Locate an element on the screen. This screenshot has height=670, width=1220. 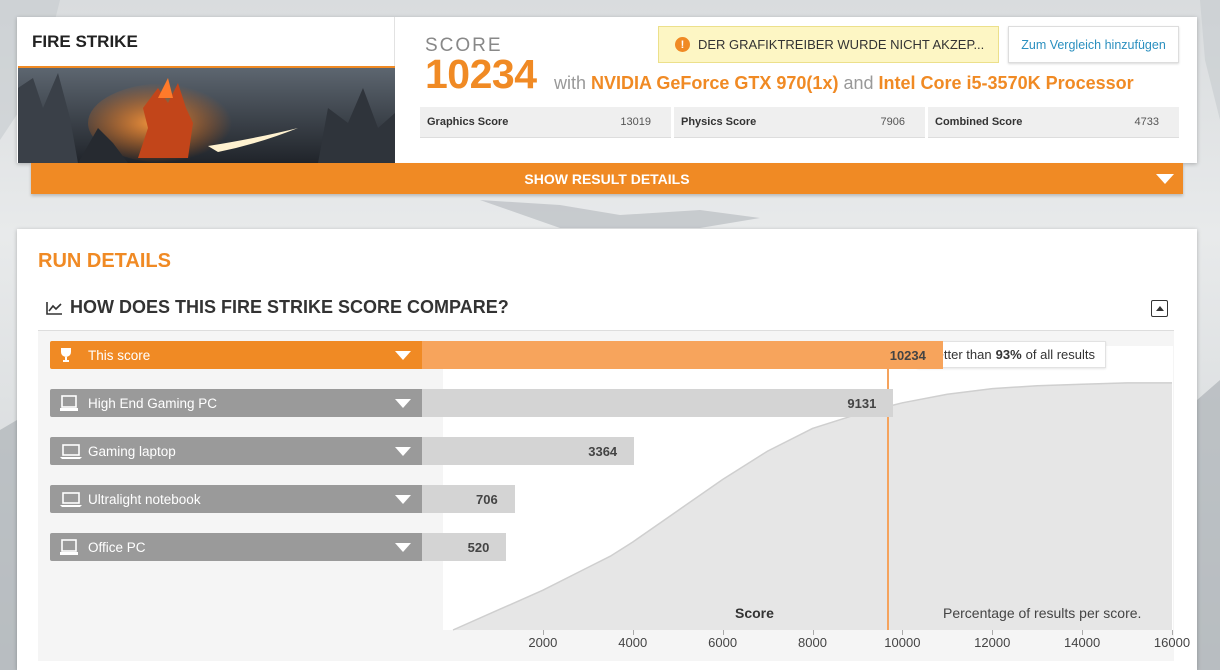
row-label: Ultralight notebook is located at coordinates (144, 499).